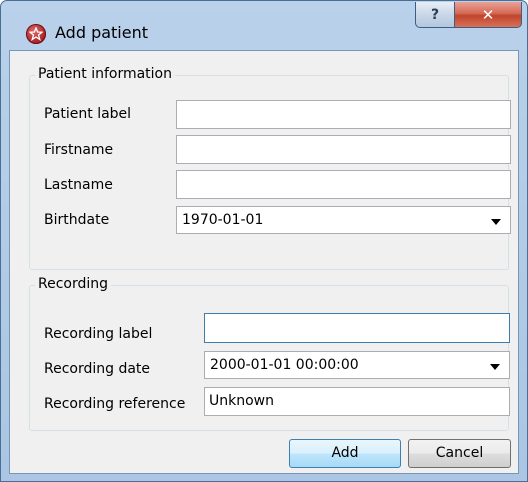  Describe the element at coordinates (284, 365) in the screenshot. I see `recording-date-value: 2000-01-01 00:00:00` at that location.